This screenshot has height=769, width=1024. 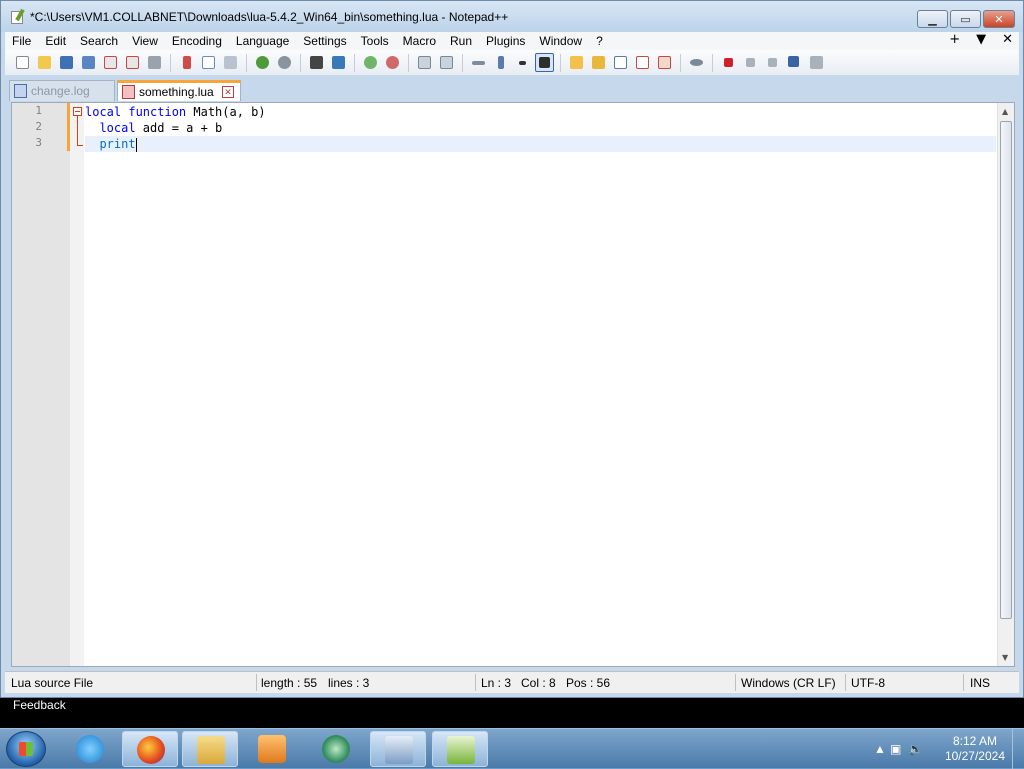 I want to click on redo-icon, so click(x=284, y=62).